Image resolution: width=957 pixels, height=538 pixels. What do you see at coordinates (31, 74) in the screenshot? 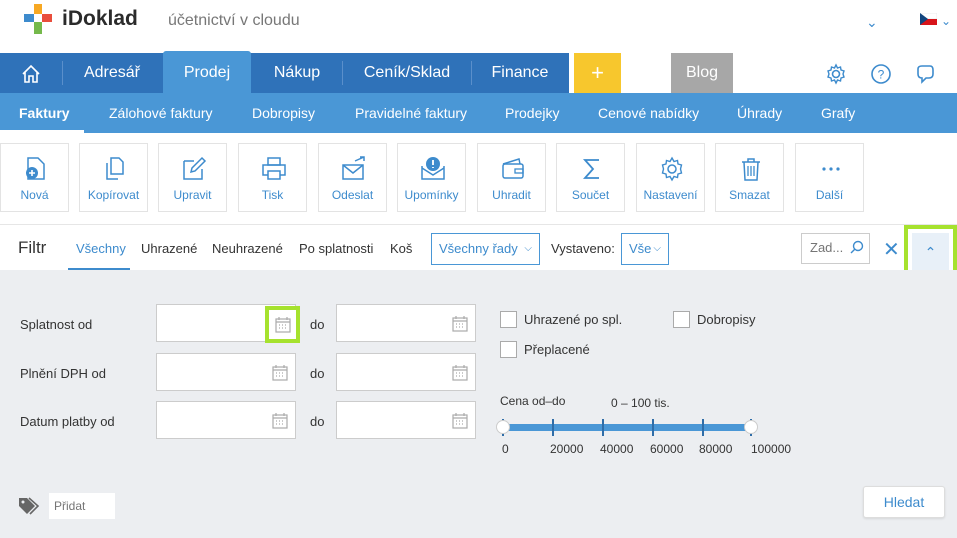
I see `home-icon` at bounding box center [31, 74].